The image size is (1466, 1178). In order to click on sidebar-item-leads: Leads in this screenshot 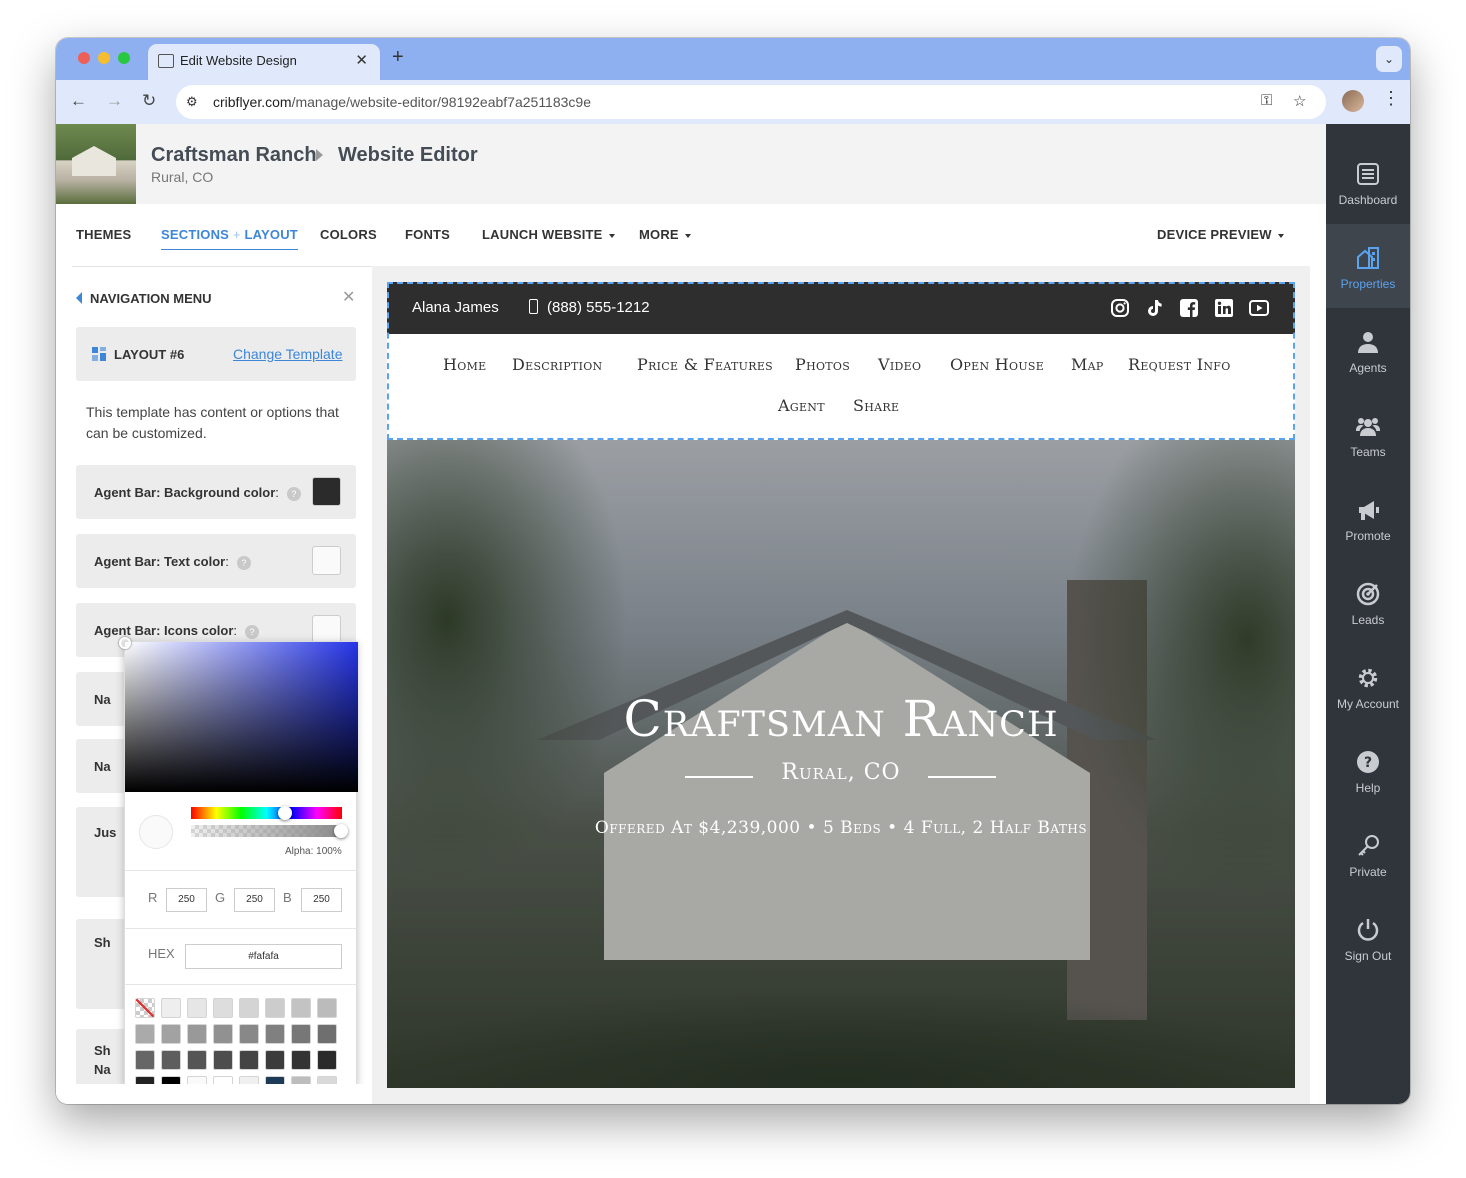, I will do `click(1368, 602)`.